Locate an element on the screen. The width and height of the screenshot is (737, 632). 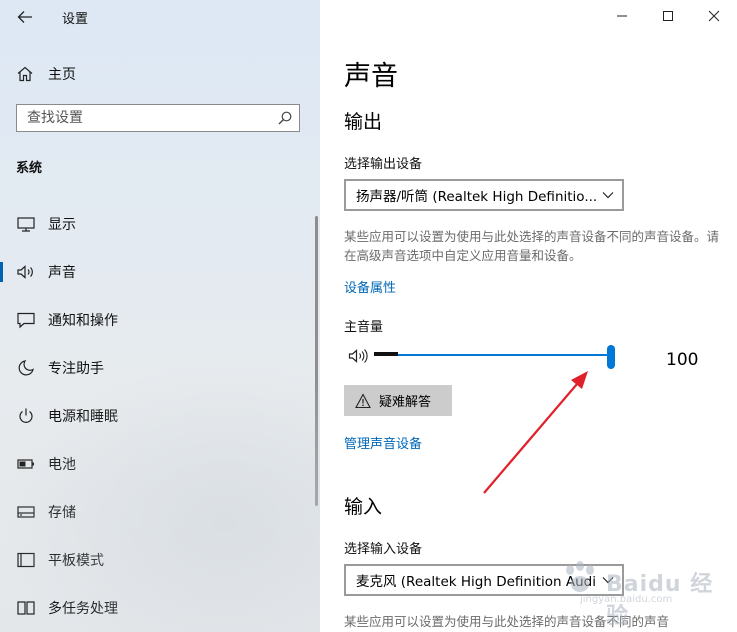
device-properties-link: 设备属性 is located at coordinates (370, 286).